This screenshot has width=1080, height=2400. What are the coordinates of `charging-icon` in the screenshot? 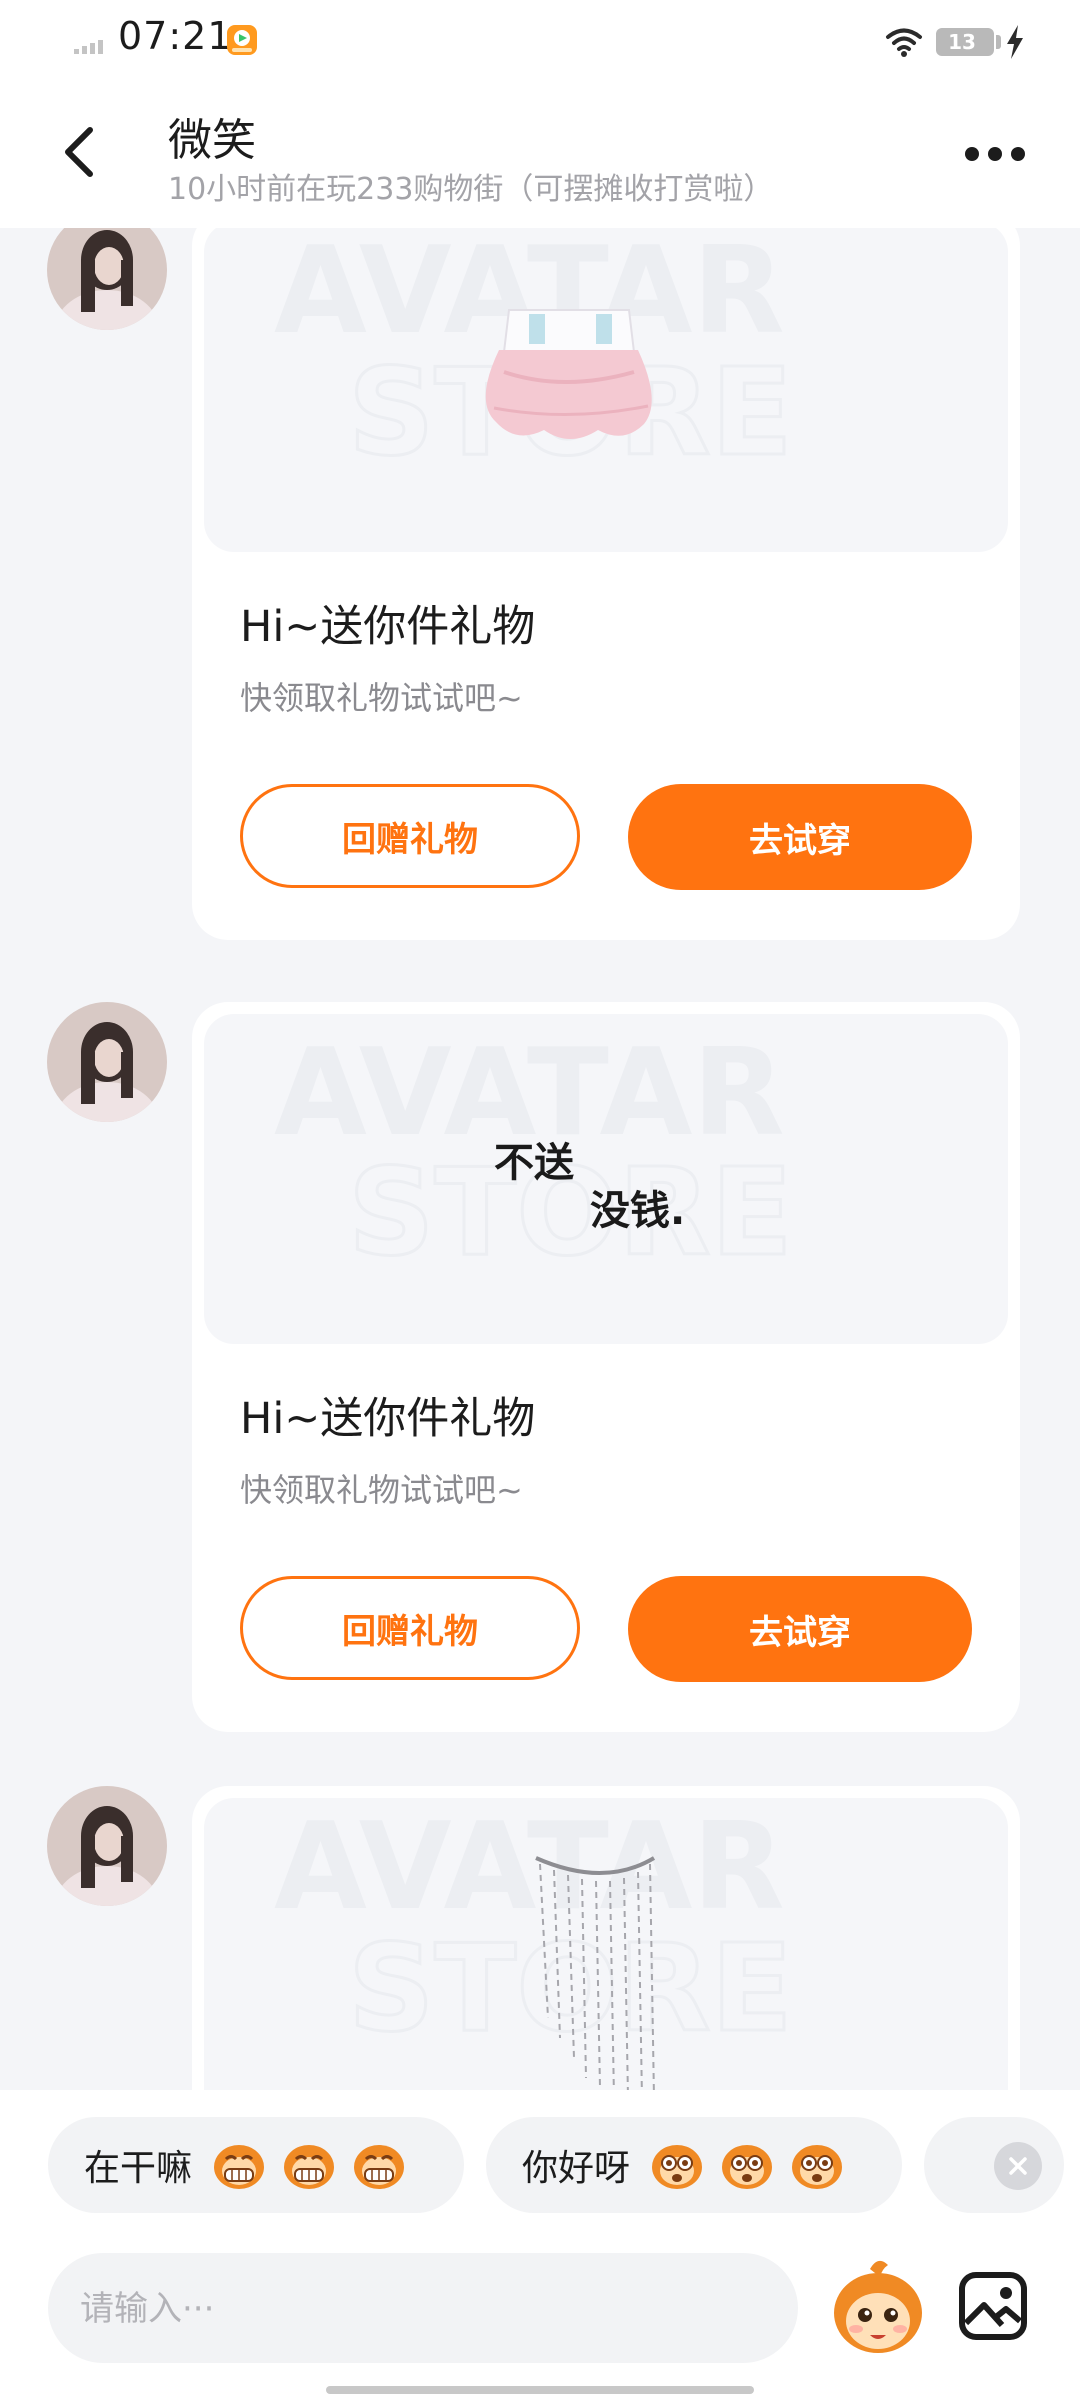 It's located at (1015, 42).